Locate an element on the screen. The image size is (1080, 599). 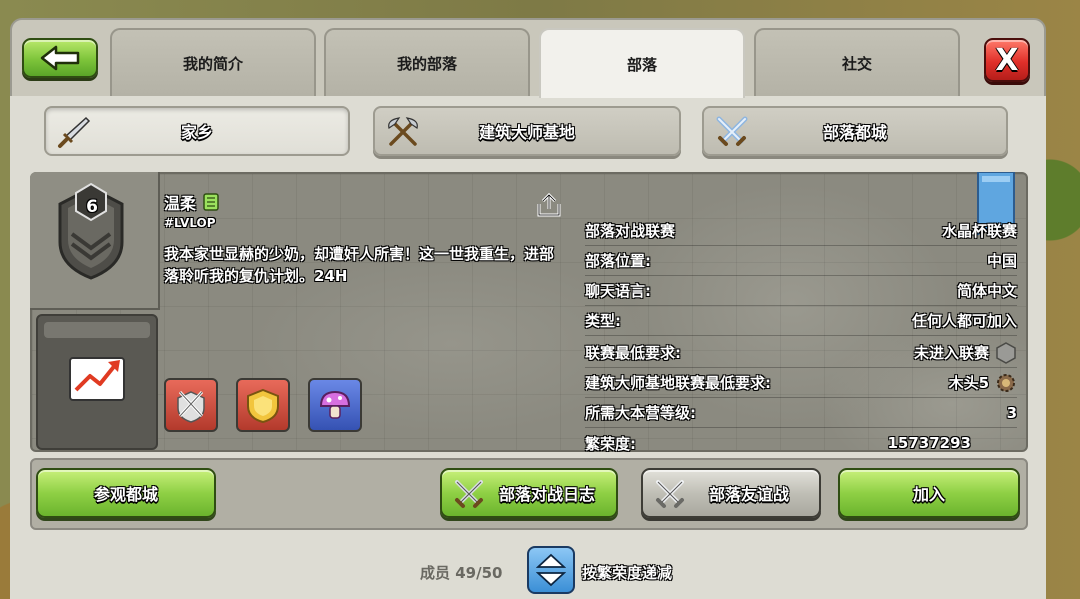
member-count: 成员 49/50 is located at coordinates (461, 573).